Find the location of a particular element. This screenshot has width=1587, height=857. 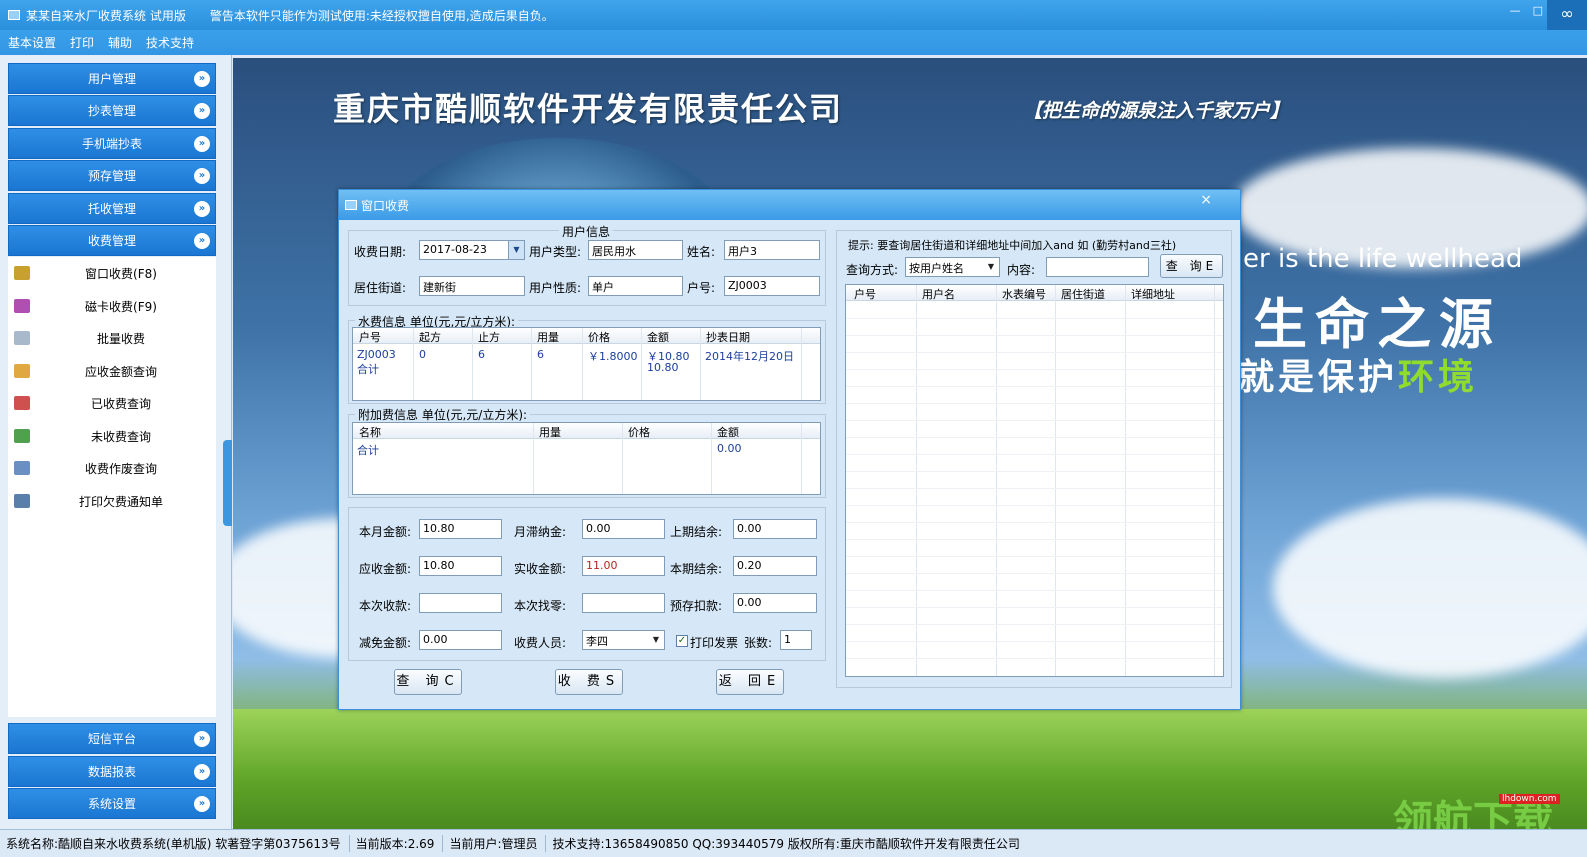

english-slogan: er is the life wellhead is located at coordinates (1383, 259).